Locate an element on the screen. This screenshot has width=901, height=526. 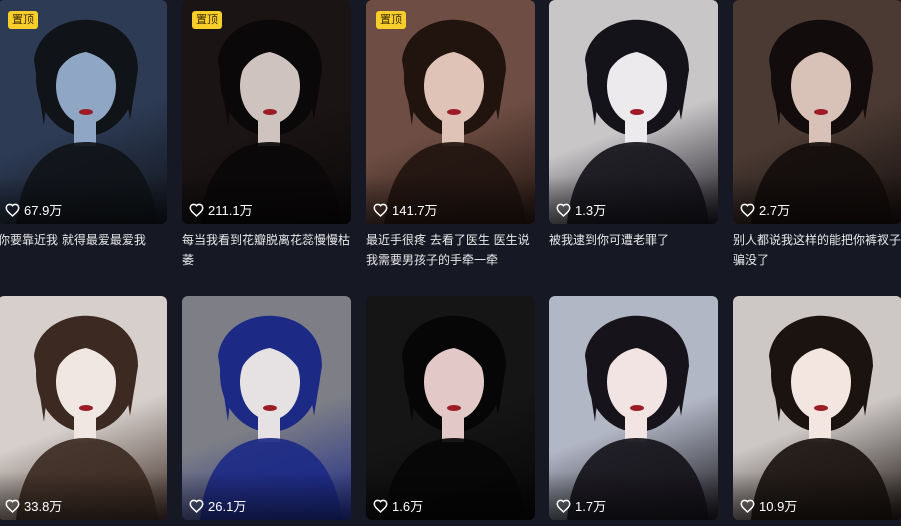
like-count: 211.1万 is located at coordinates (221, 209).